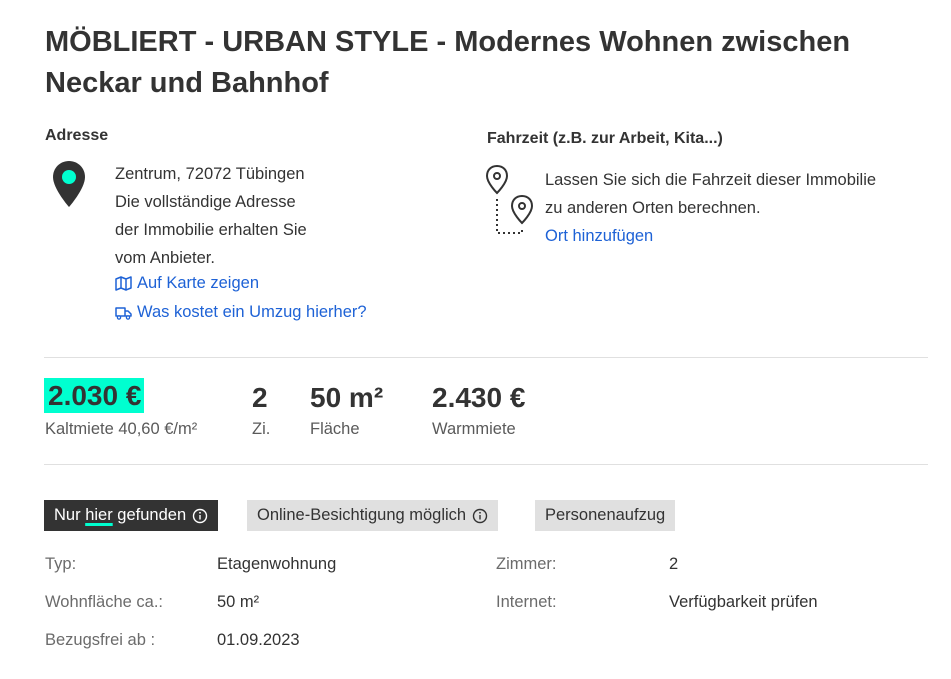 Image resolution: width=951 pixels, height=679 pixels. What do you see at coordinates (165, 258) in the screenshot?
I see `address-line: vom Anbieter.` at bounding box center [165, 258].